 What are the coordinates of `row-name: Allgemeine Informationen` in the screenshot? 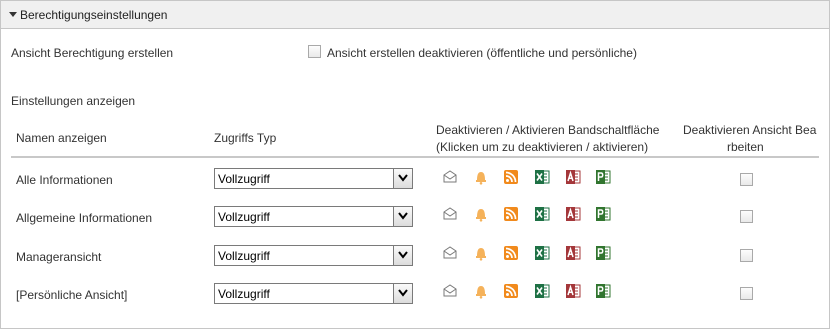 It's located at (84, 218).